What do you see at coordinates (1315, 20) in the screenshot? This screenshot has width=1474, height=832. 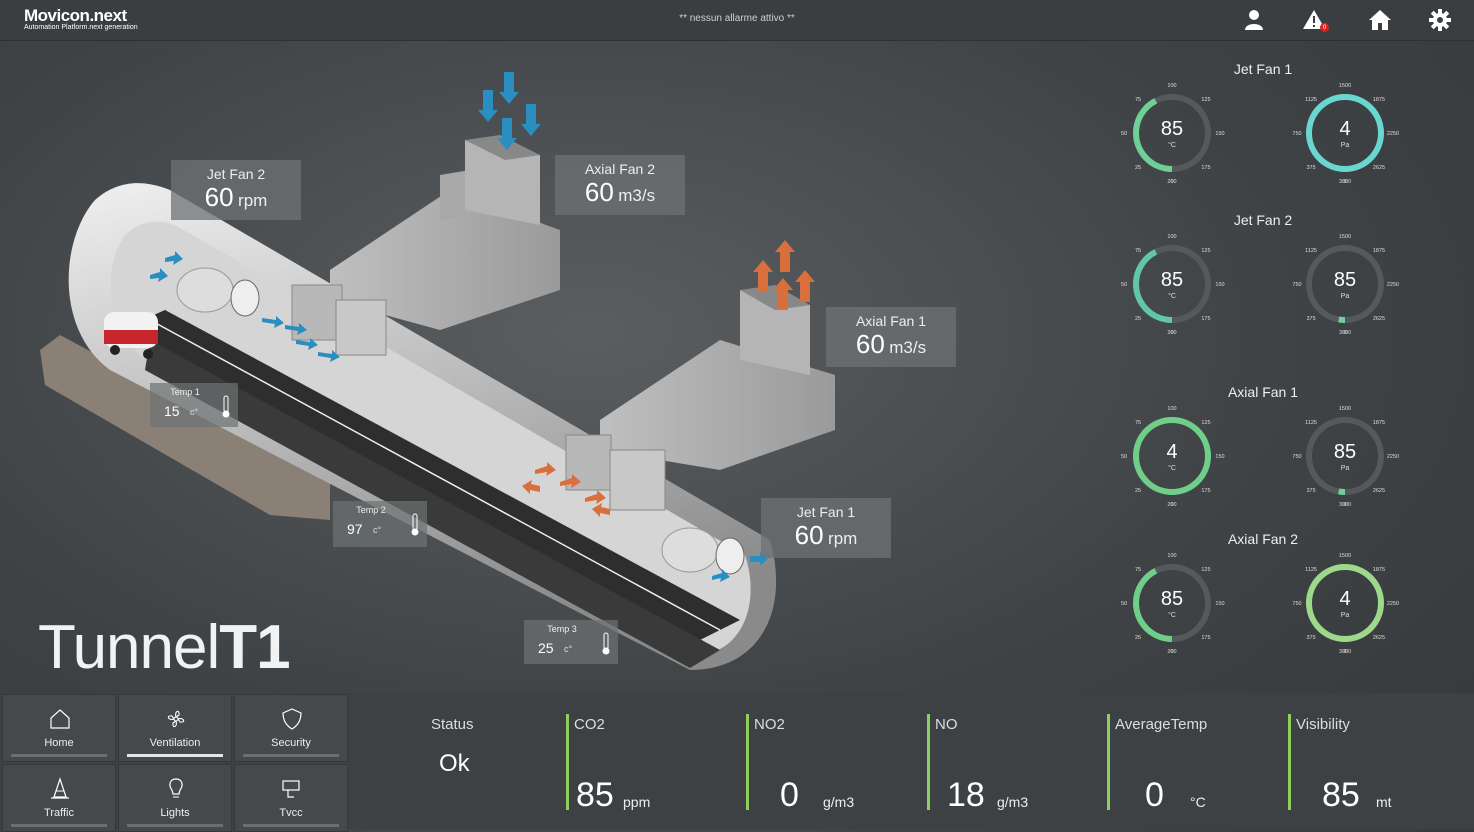 I see `alarm-icon: 0` at bounding box center [1315, 20].